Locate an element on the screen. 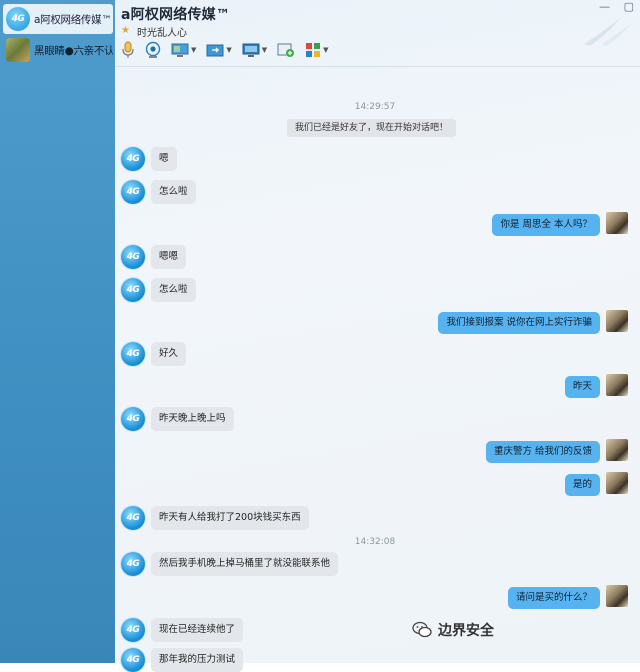 This screenshot has width=640, height=672. voice-call-button is located at coordinates (128, 50).